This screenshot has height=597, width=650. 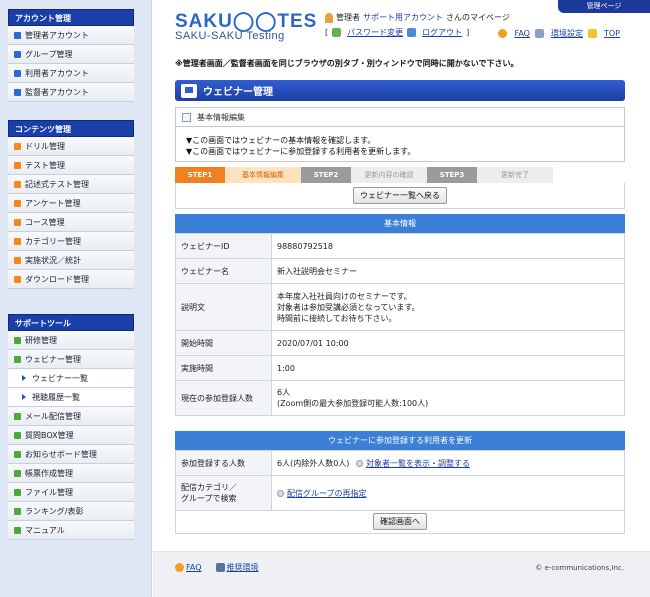 I want to click on sidebar-item-label: お知らせボード管理, so click(x=61, y=454).